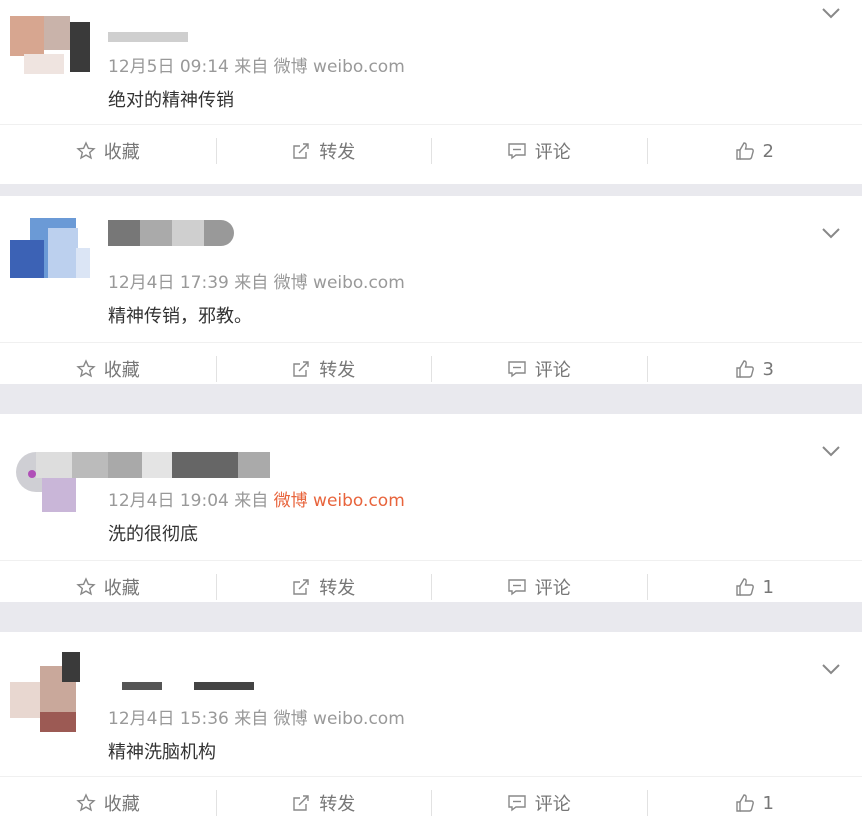  Describe the element at coordinates (256, 64) in the screenshot. I see `comment-meta: 12月5日 09:14 来自 微博 weibo.com` at that location.